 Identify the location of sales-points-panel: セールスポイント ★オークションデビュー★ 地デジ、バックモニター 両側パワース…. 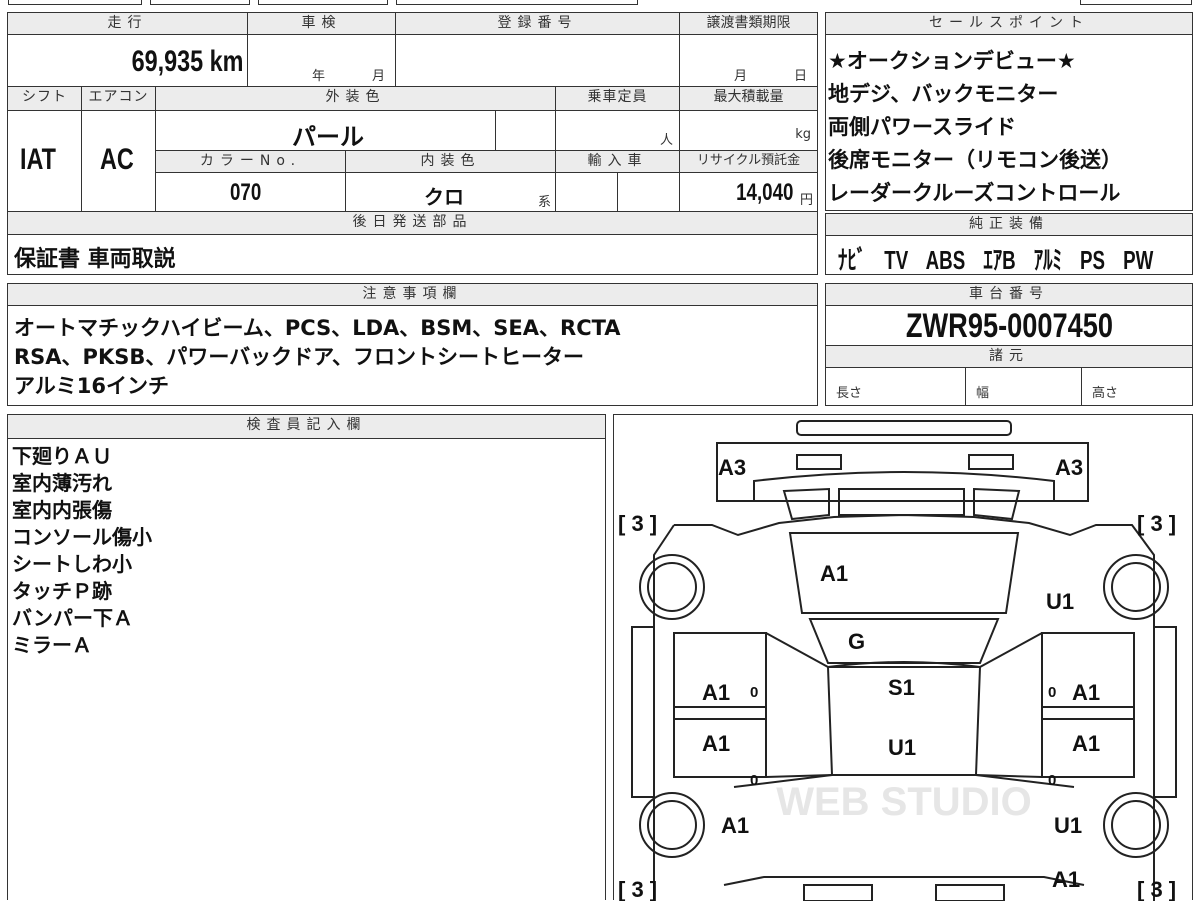
(1009, 111).